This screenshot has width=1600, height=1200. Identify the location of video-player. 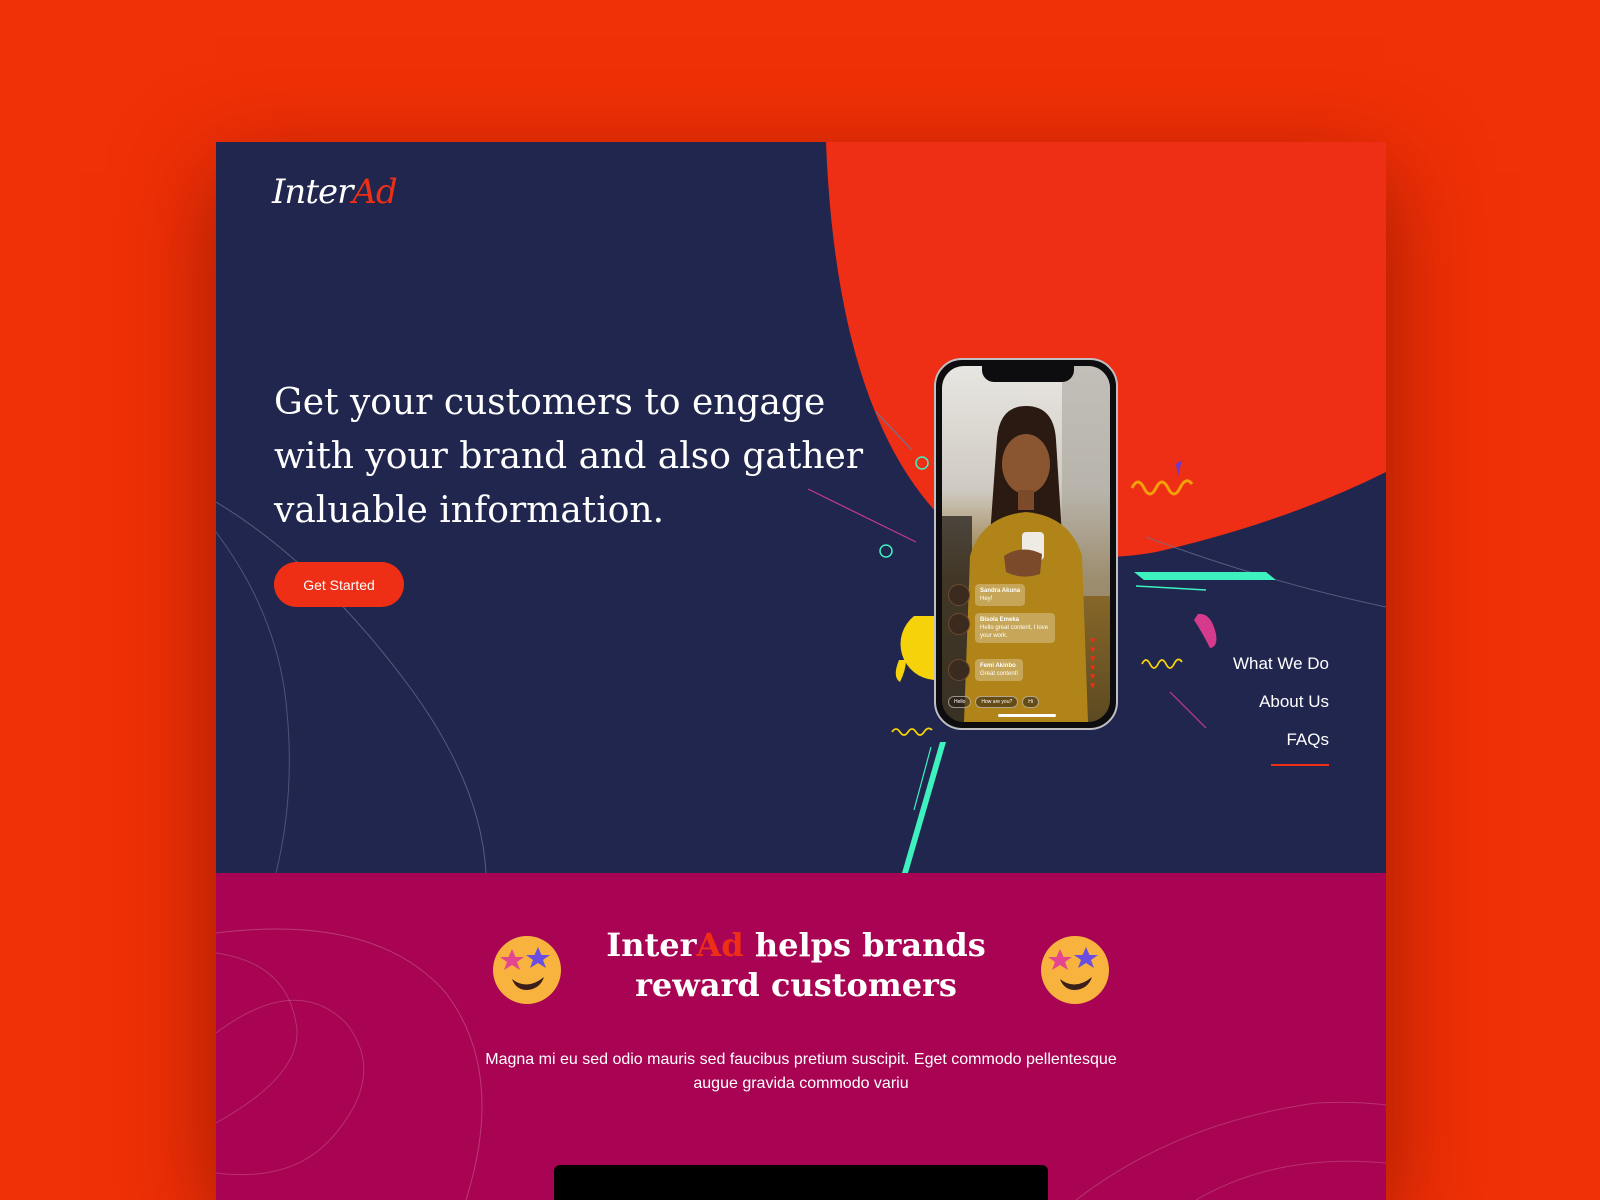
(801, 1182).